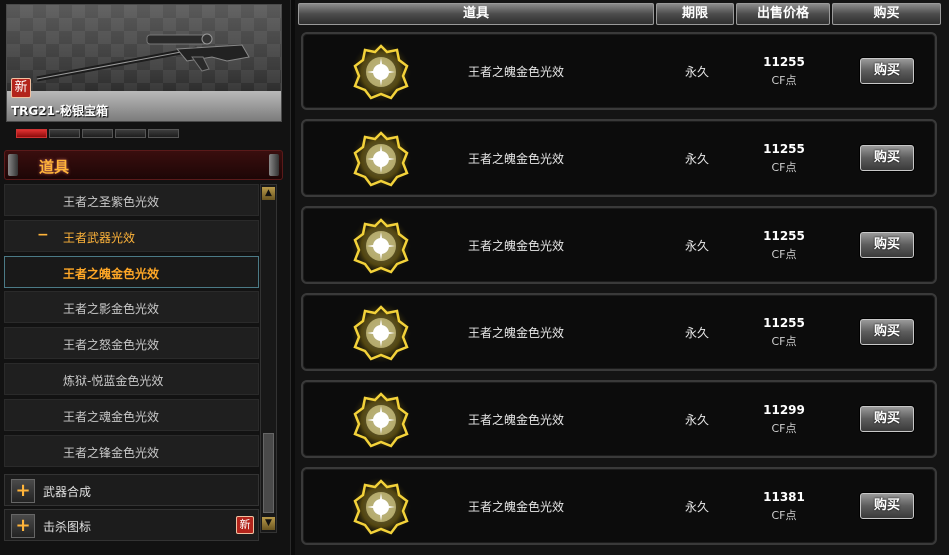 This screenshot has width=949, height=555. Describe the element at coordinates (695, 14) in the screenshot. I see `column-header-period: 期限` at that location.